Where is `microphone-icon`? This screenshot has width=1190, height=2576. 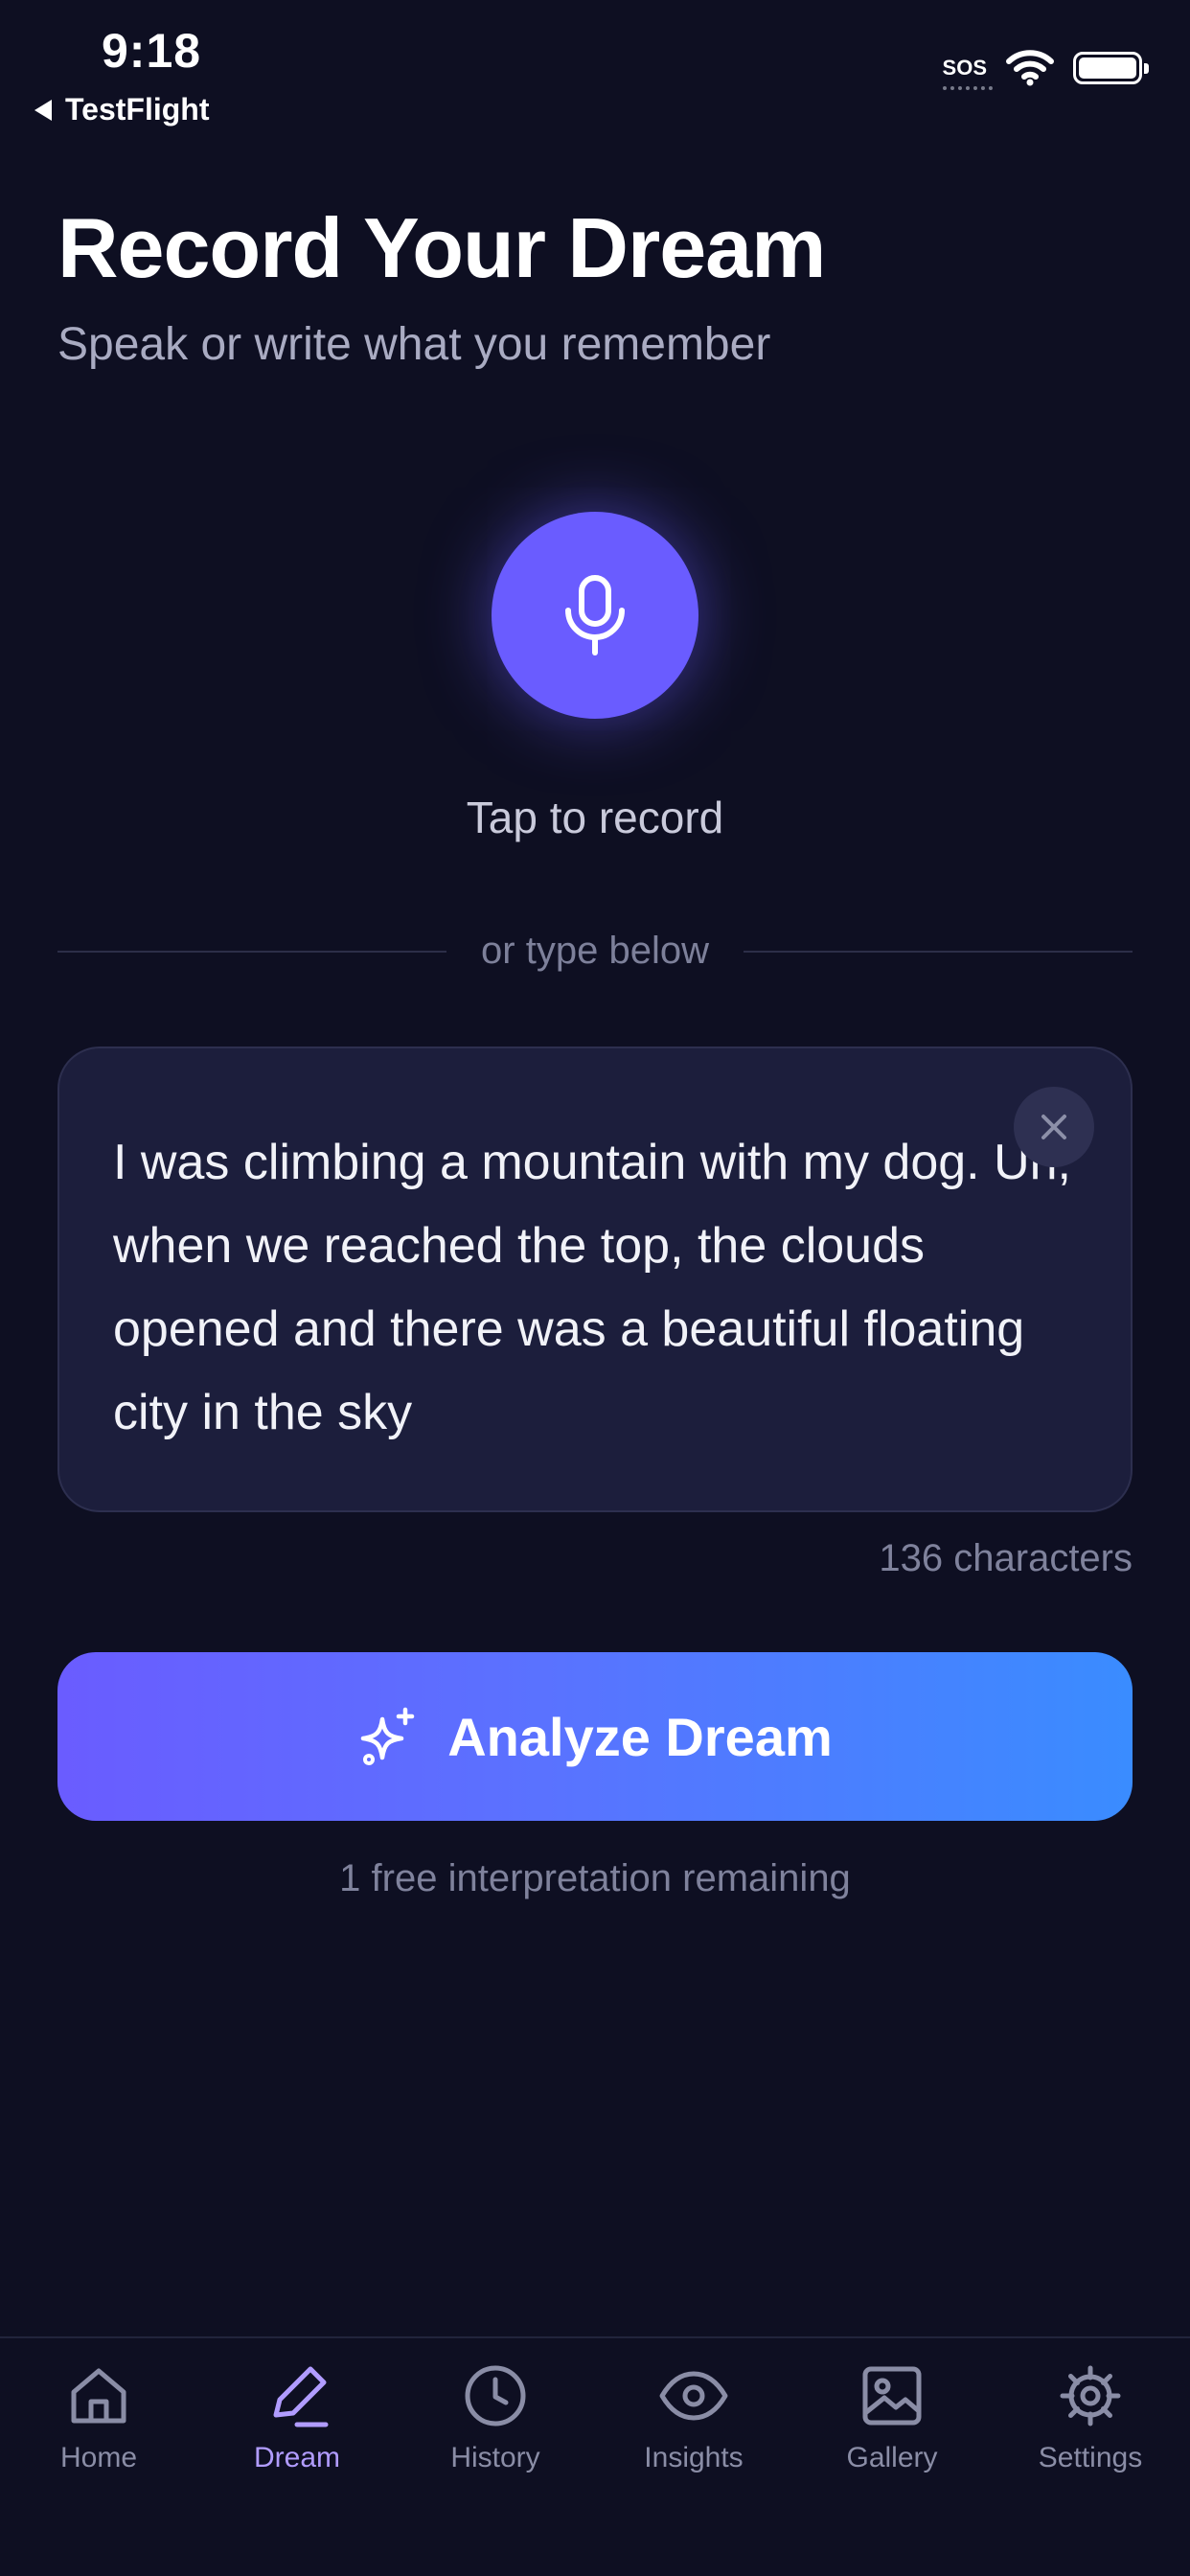
microphone-icon is located at coordinates (595, 615).